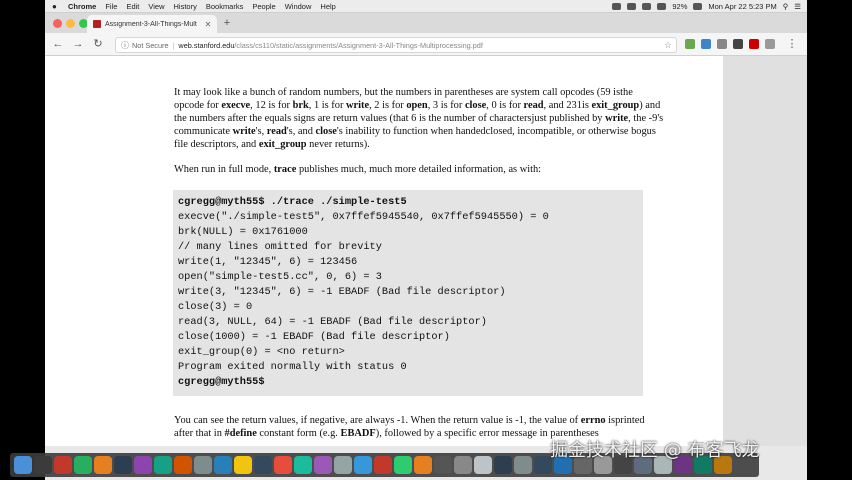 The width and height of the screenshot is (852, 480). I want to click on text-run: constant form (e.g., so click(298, 434).